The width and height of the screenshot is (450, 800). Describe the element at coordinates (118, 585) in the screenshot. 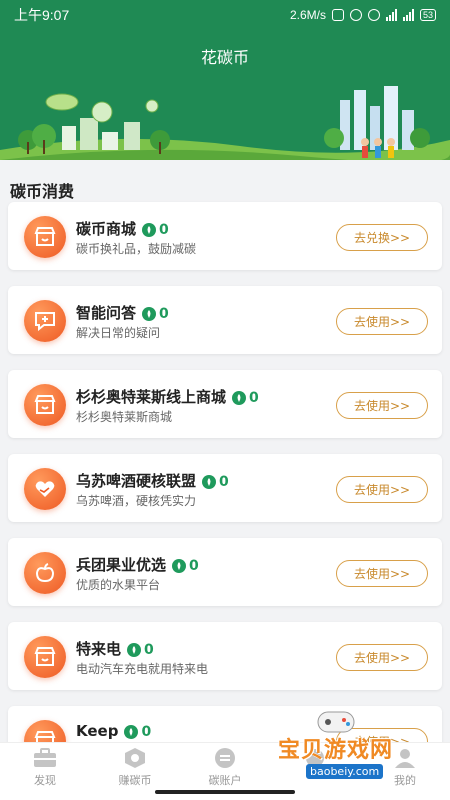

I see `card-desc: 优质的水果平台` at that location.